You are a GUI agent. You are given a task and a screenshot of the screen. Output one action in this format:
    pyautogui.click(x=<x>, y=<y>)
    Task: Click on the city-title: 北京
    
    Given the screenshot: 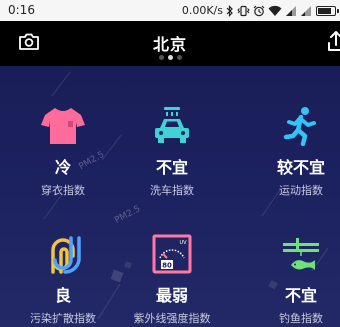 What is the action you would take?
    pyautogui.click(x=170, y=43)
    